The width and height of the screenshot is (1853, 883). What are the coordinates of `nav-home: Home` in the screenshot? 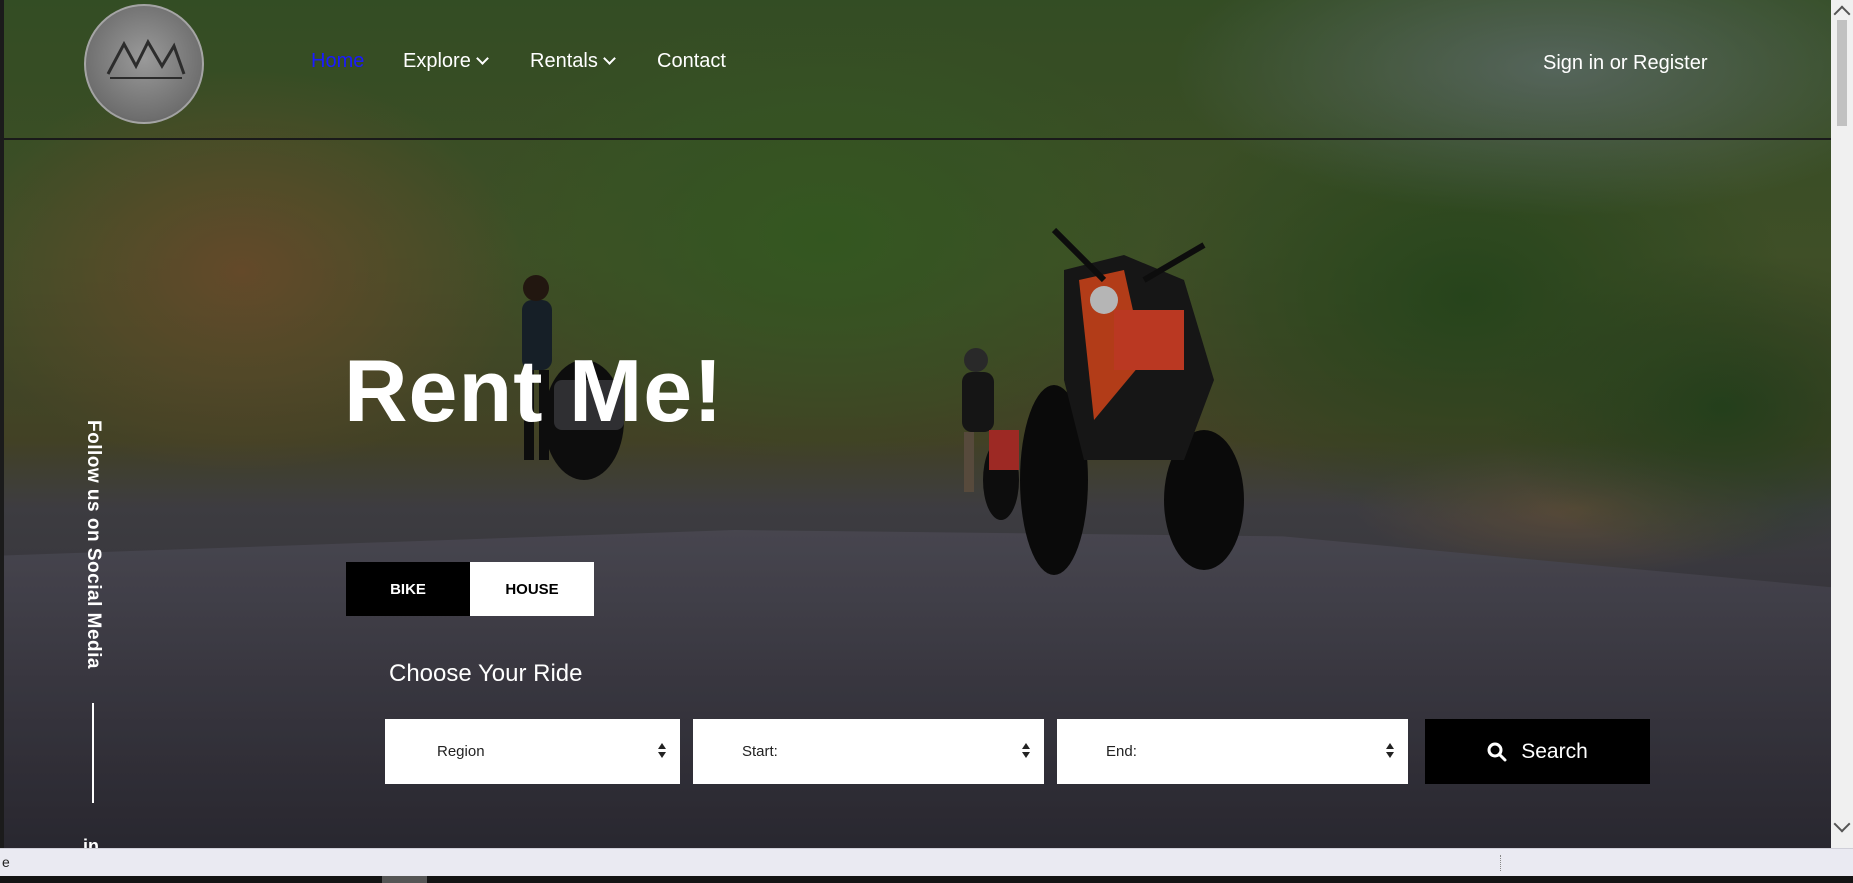 It's located at (337, 61).